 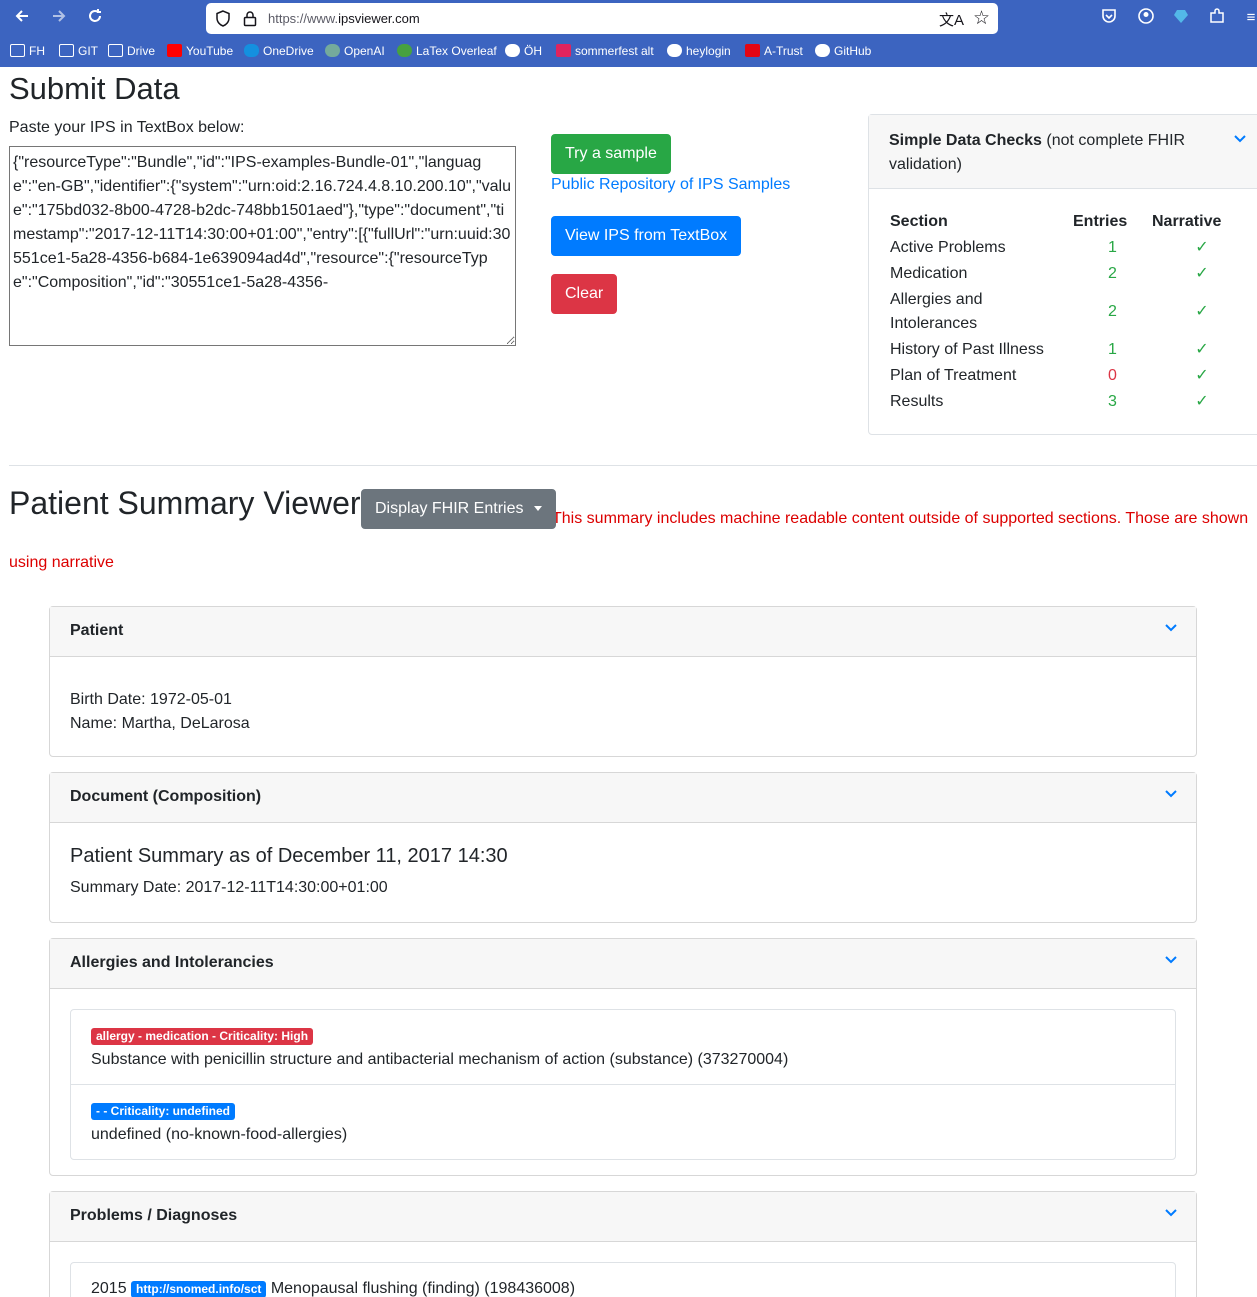 I want to click on github-icon, so click(x=822, y=50).